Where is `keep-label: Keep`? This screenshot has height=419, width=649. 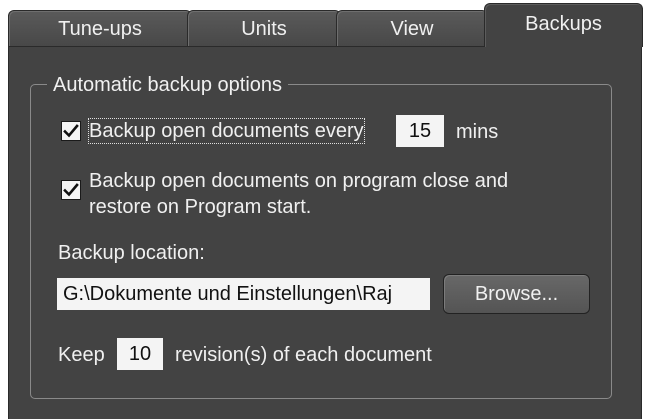
keep-label: Keep is located at coordinates (81, 355).